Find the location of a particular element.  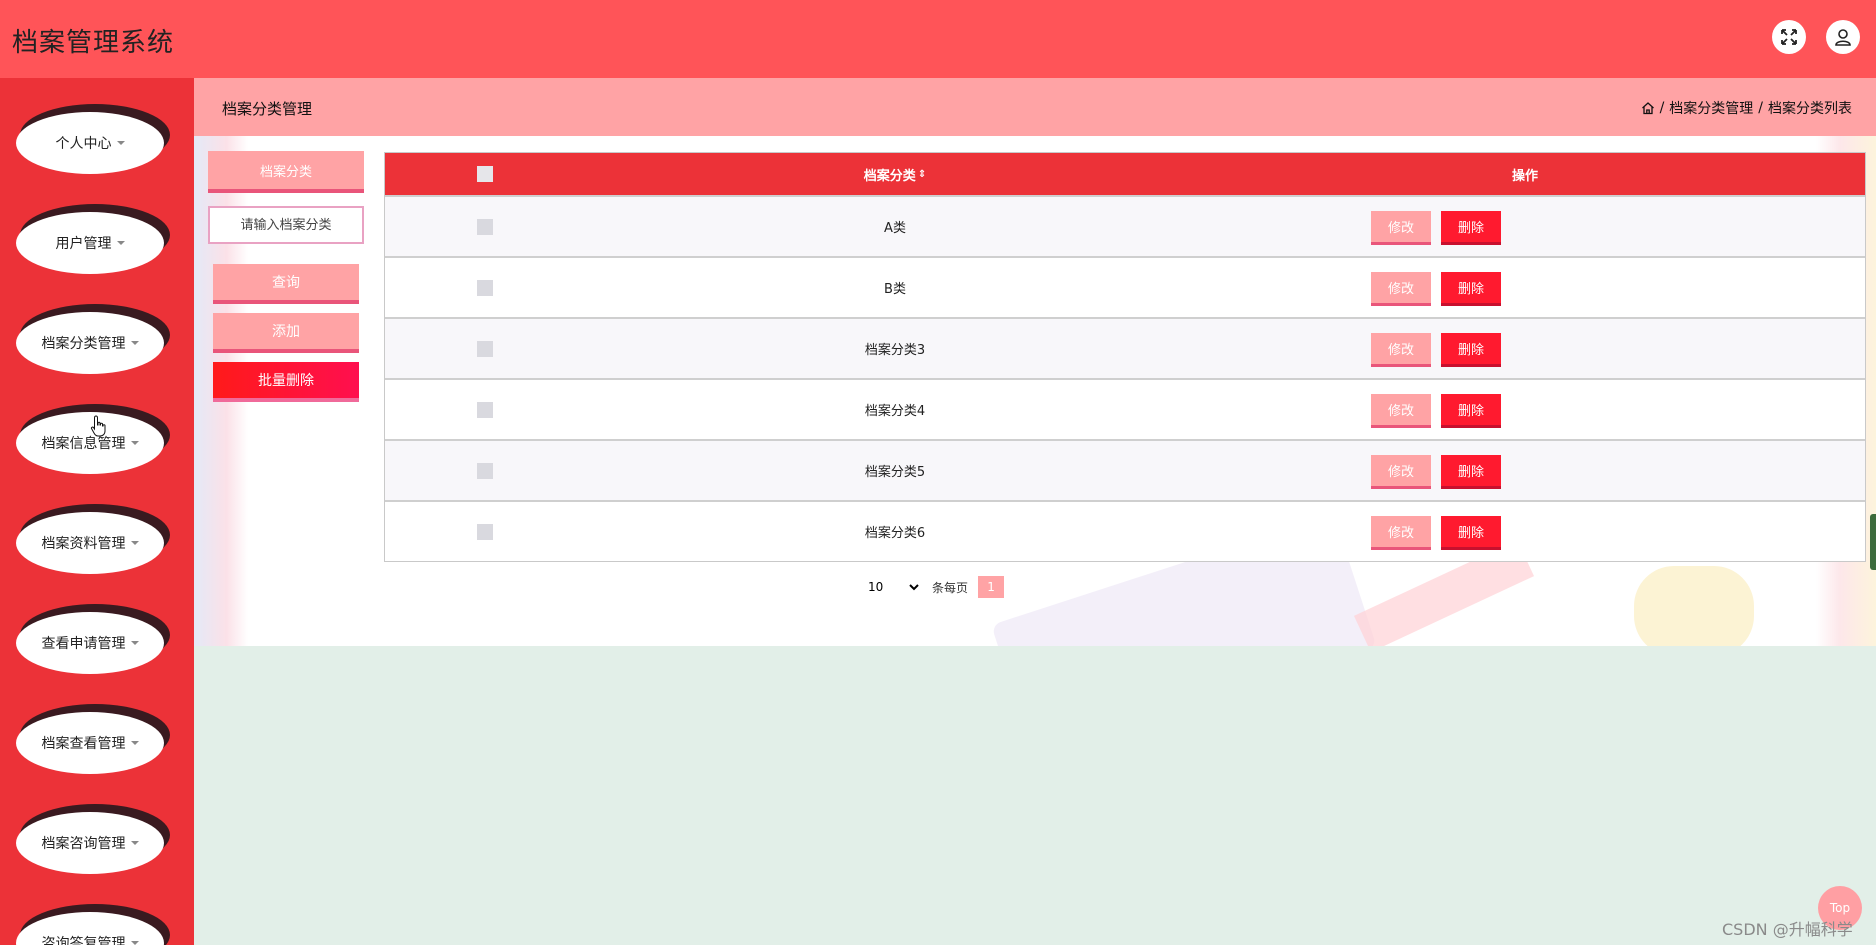

watermark: CSDN @升幅科学 is located at coordinates (1787, 929).